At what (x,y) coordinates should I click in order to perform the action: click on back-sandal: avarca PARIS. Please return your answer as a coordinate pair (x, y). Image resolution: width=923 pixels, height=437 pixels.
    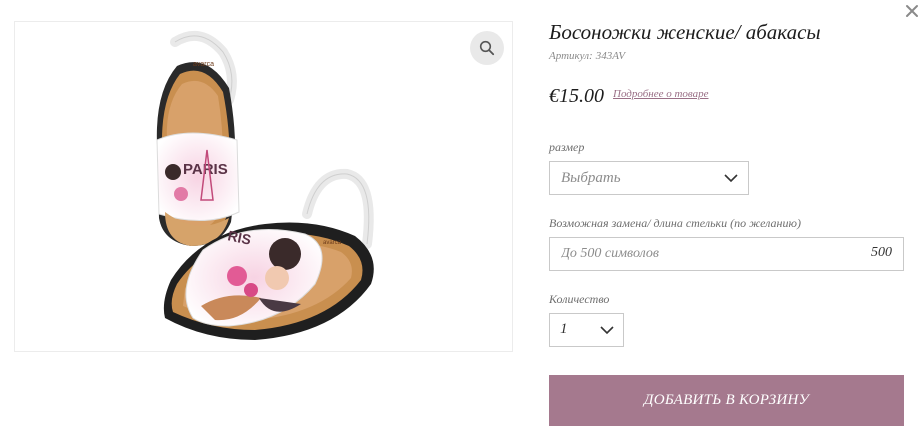
    Looking at the image, I should click on (198, 138).